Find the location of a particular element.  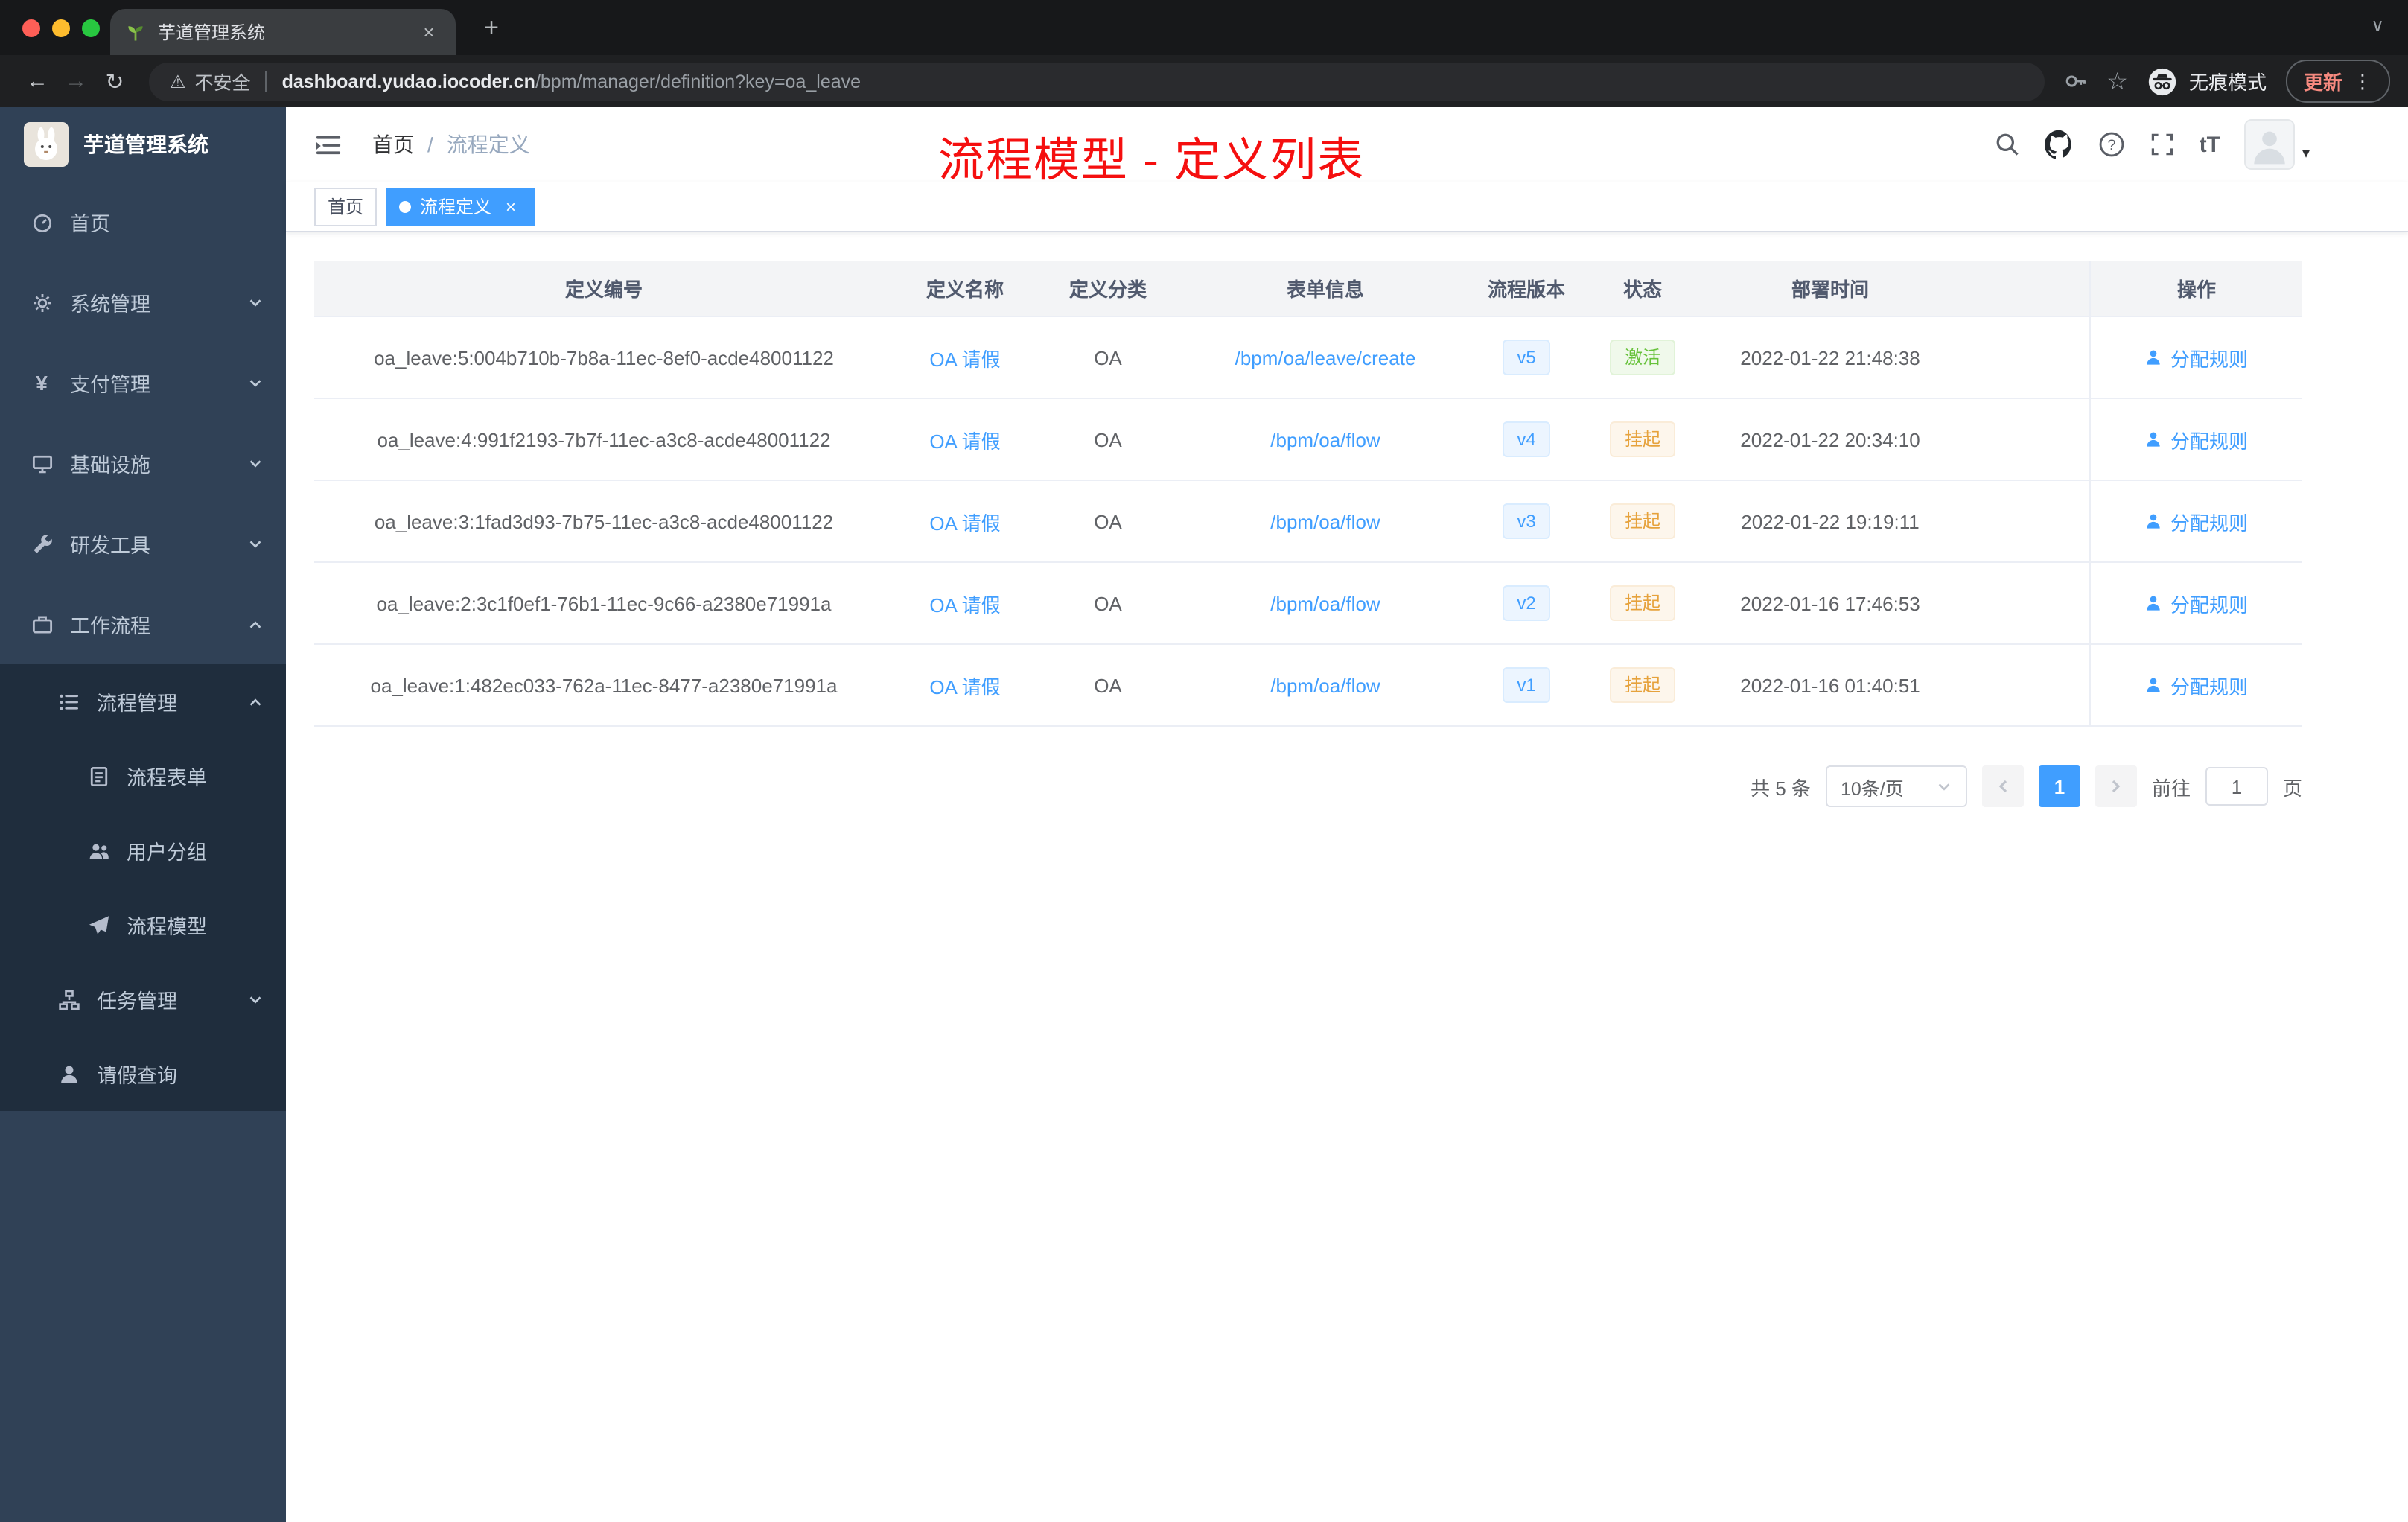

tag-process-definition: 流程定义 × is located at coordinates (460, 206).